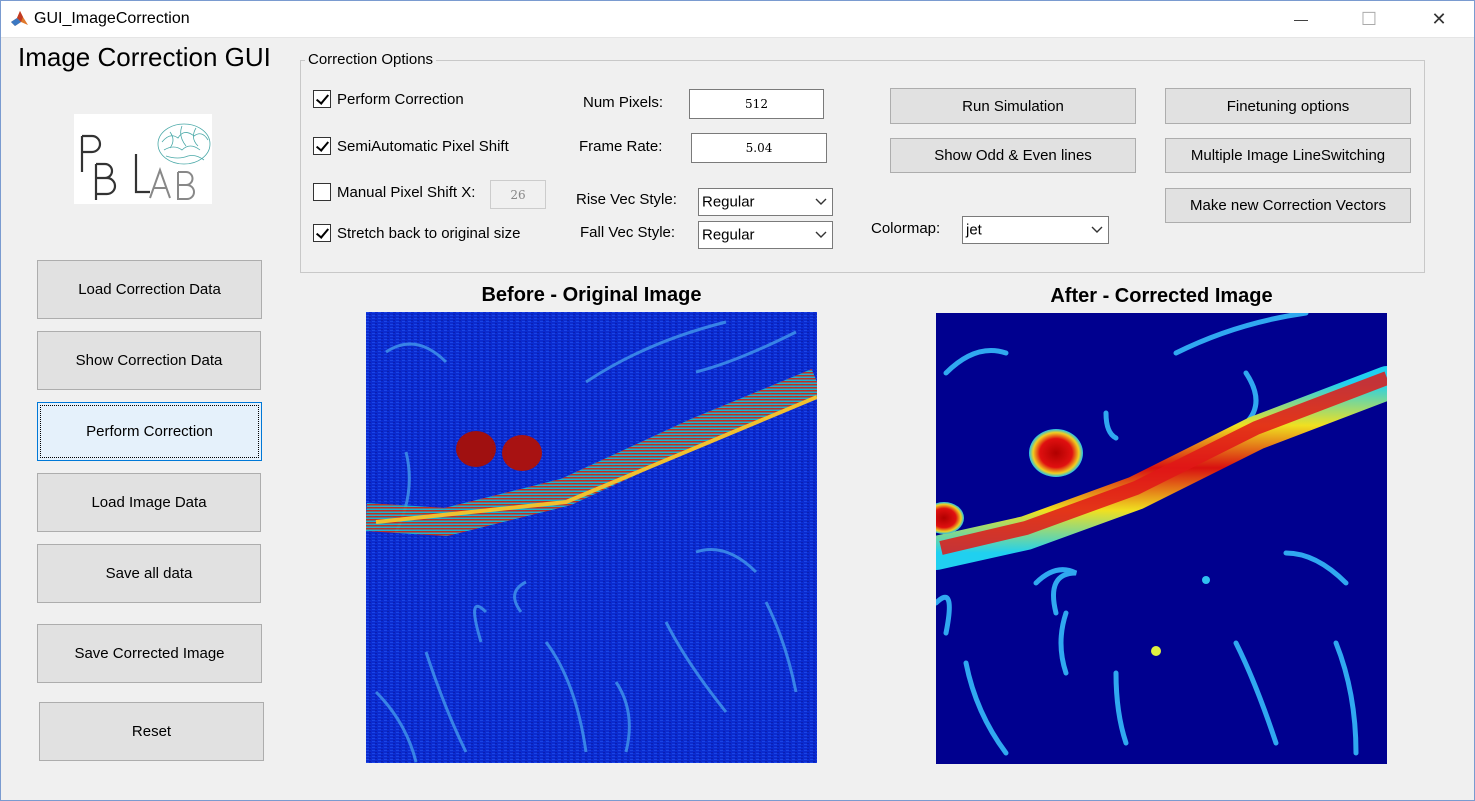 This screenshot has width=1475, height=801. What do you see at coordinates (765, 235) in the screenshot?
I see `fall-vec-select: Regular` at bounding box center [765, 235].